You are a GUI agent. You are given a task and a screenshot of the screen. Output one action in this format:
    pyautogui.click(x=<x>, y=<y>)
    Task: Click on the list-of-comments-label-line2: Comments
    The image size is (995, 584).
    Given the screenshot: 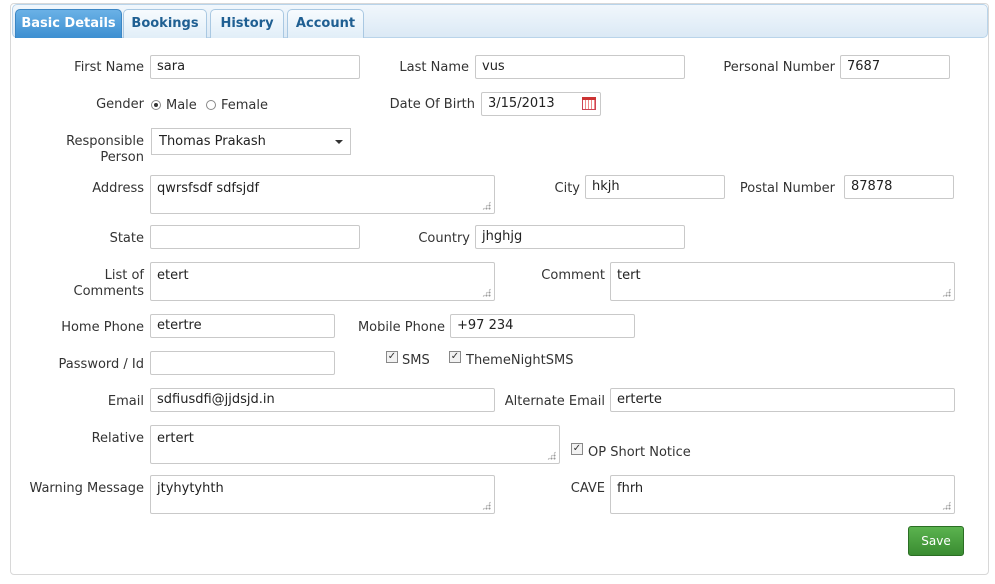 What is the action you would take?
    pyautogui.click(x=108, y=291)
    